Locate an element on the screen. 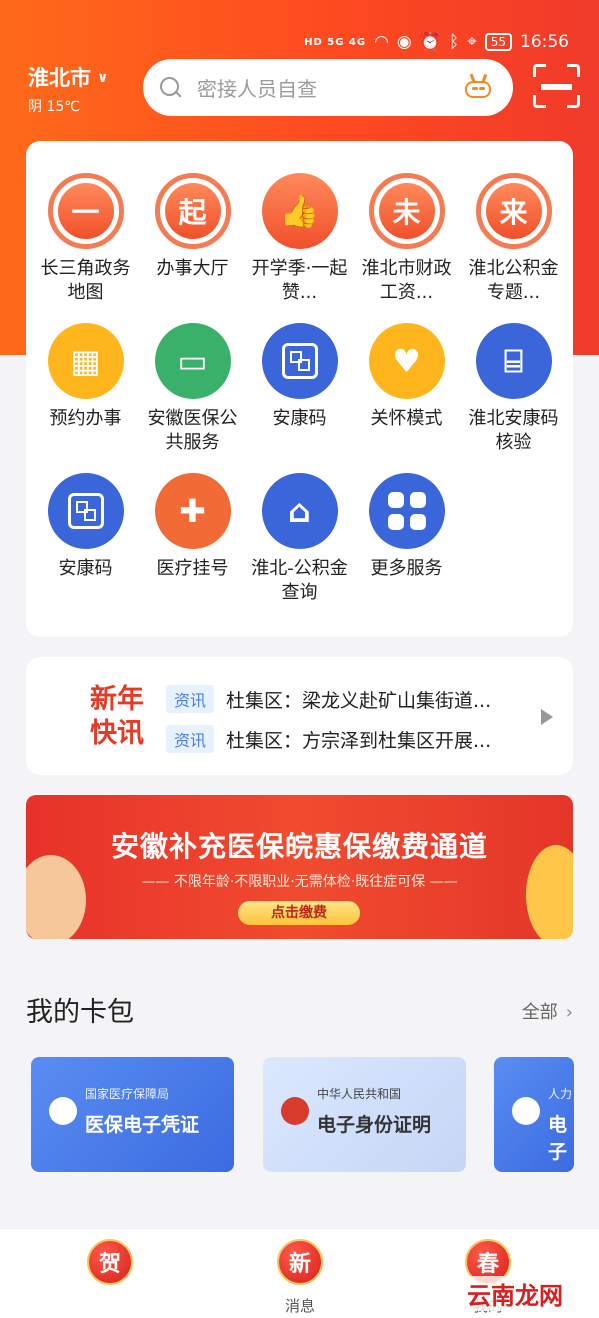  signal-indicator: HD 5G 4G is located at coordinates (335, 42).